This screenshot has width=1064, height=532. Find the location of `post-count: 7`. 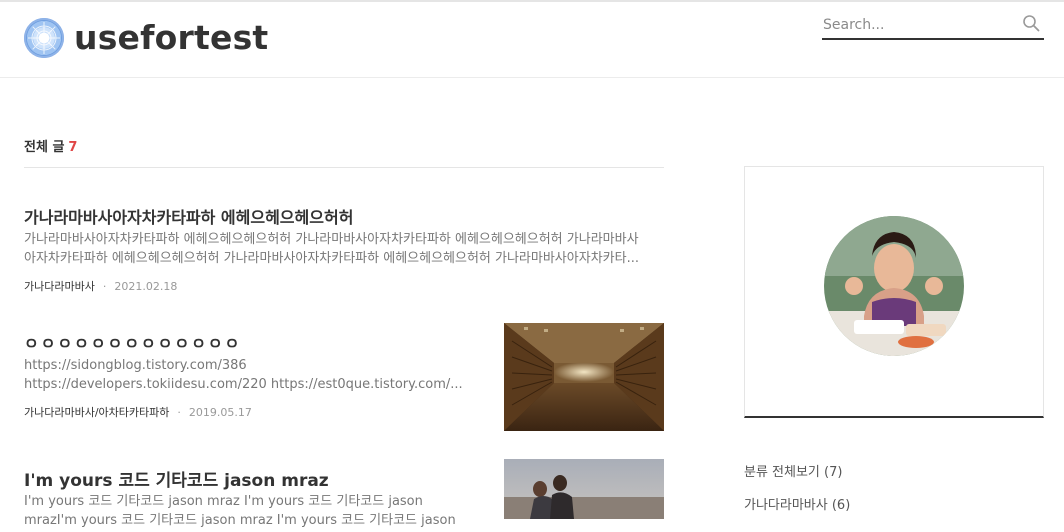

post-count: 7 is located at coordinates (73, 147).